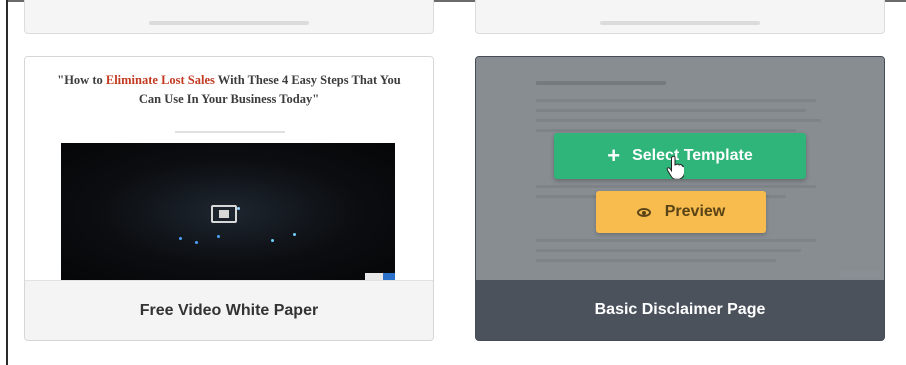 The image size is (906, 365). Describe the element at coordinates (680, 310) in the screenshot. I see `template-card-title: Basic Disclaimer Page` at that location.